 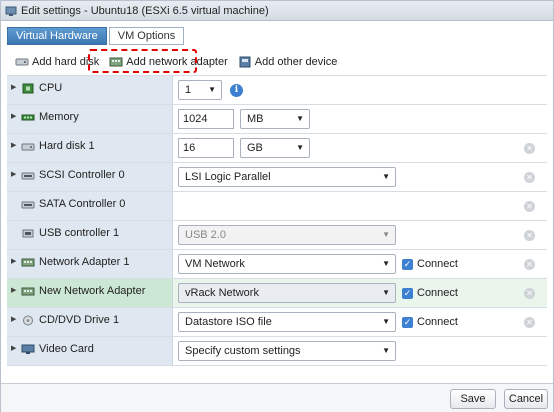 What do you see at coordinates (28, 349) in the screenshot?
I see `video-card-icon` at bounding box center [28, 349].